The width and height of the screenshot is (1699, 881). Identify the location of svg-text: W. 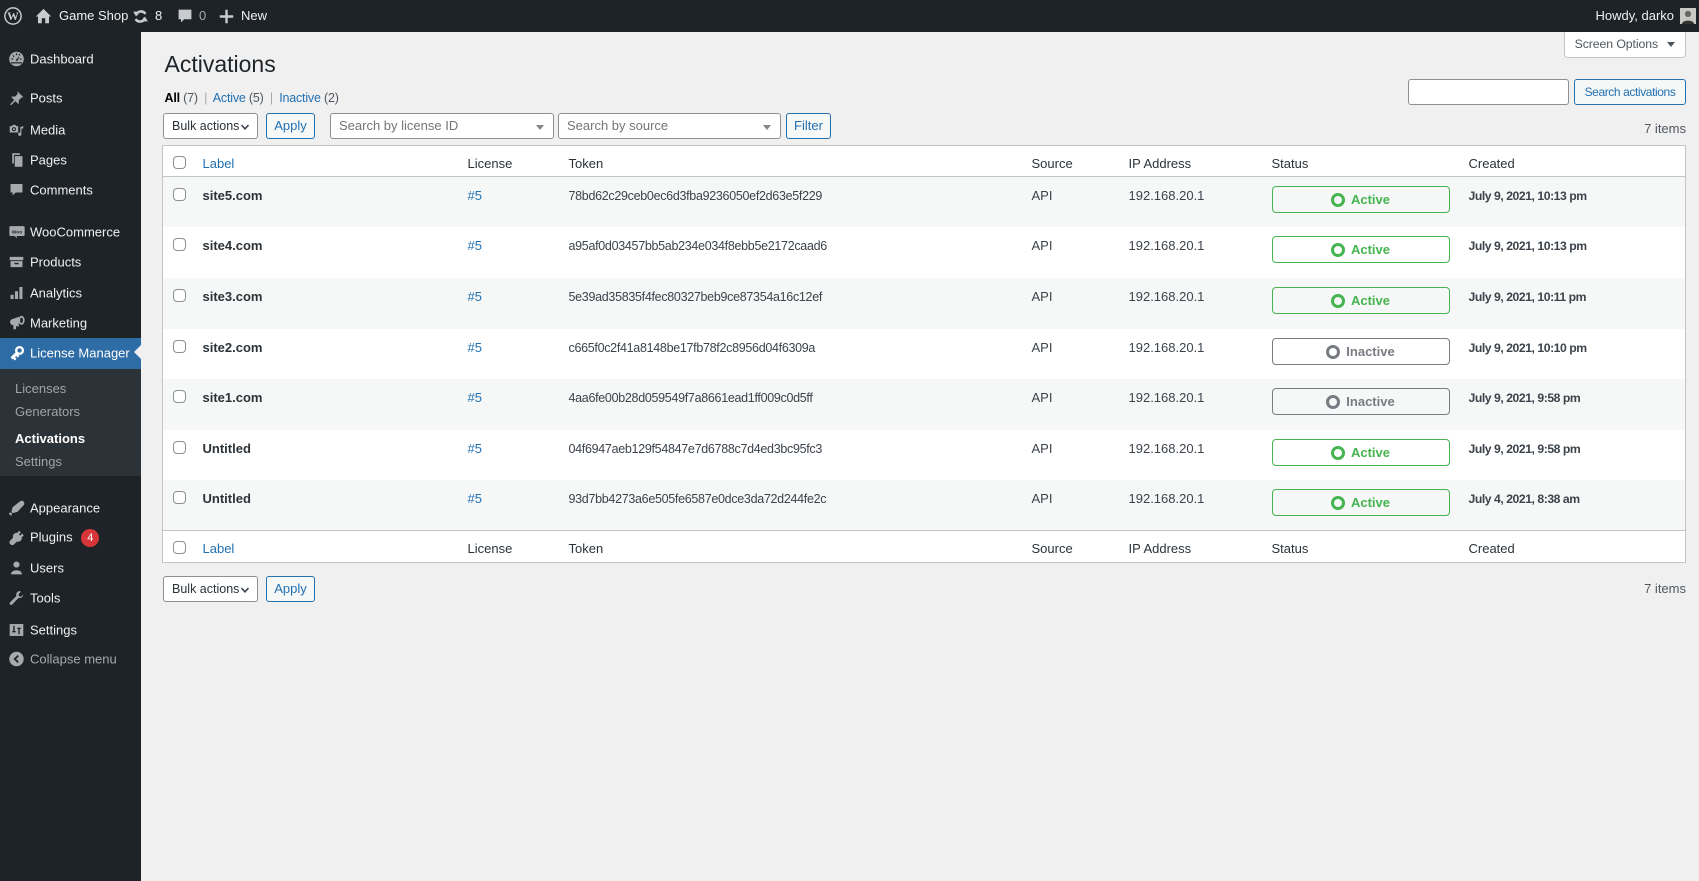
(13, 16).